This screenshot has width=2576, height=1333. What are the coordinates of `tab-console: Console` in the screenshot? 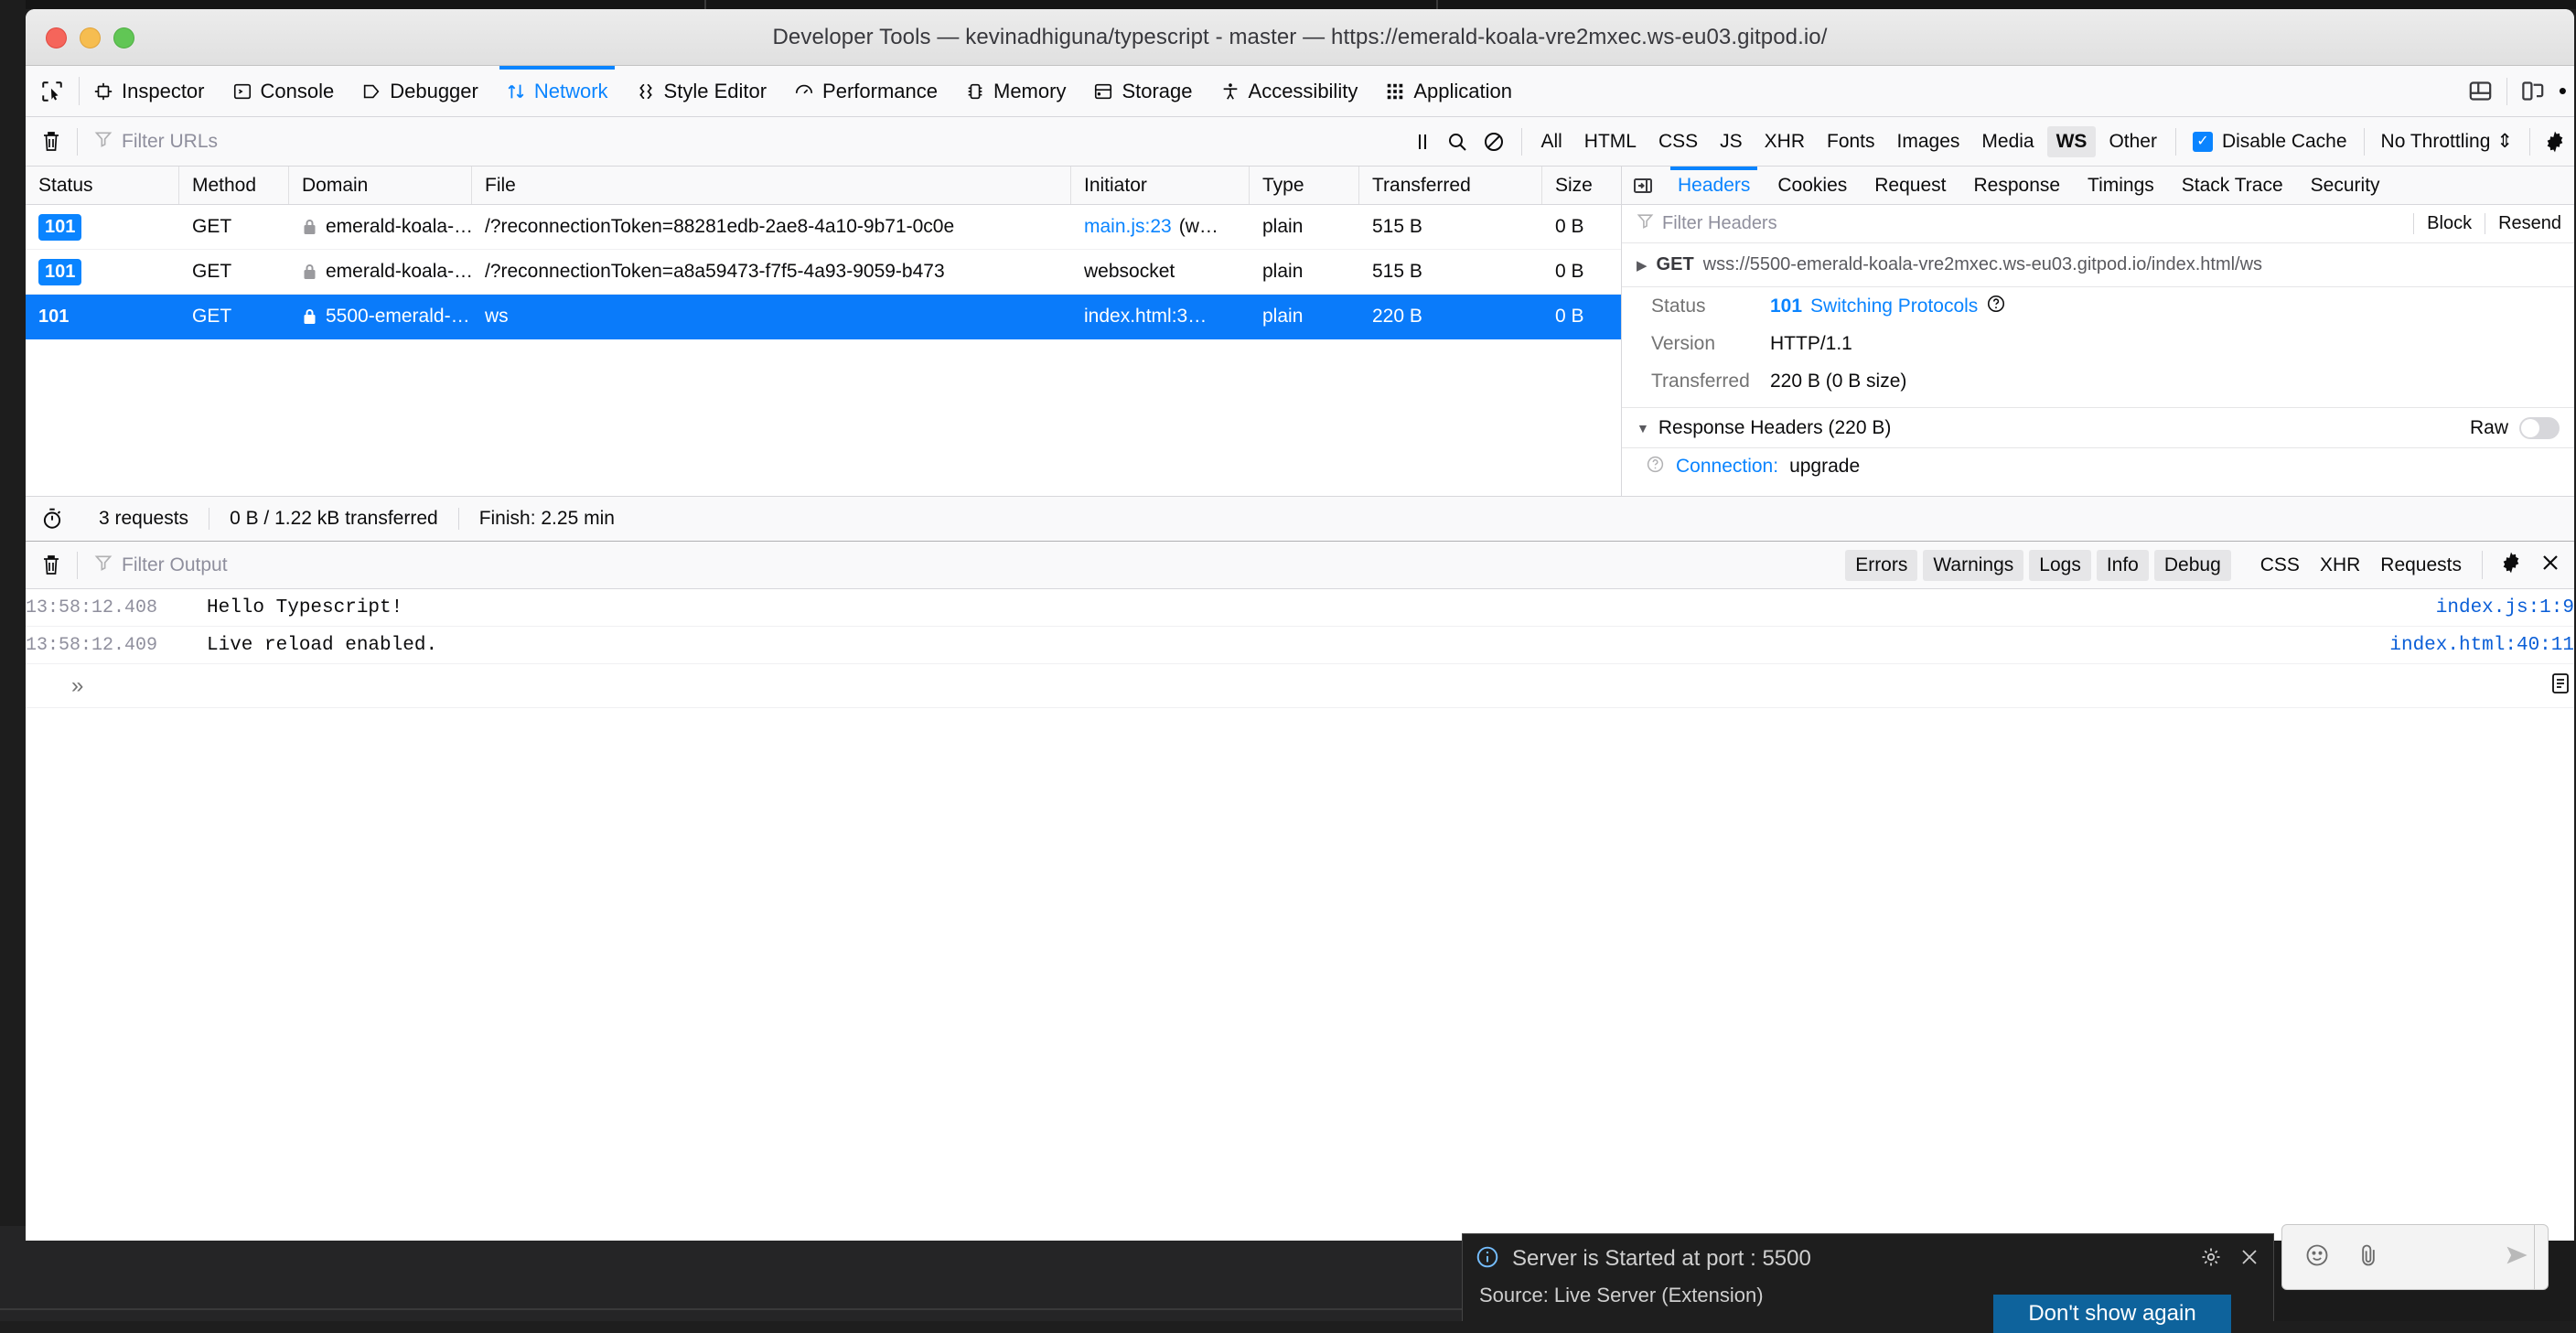 It's located at (284, 91).